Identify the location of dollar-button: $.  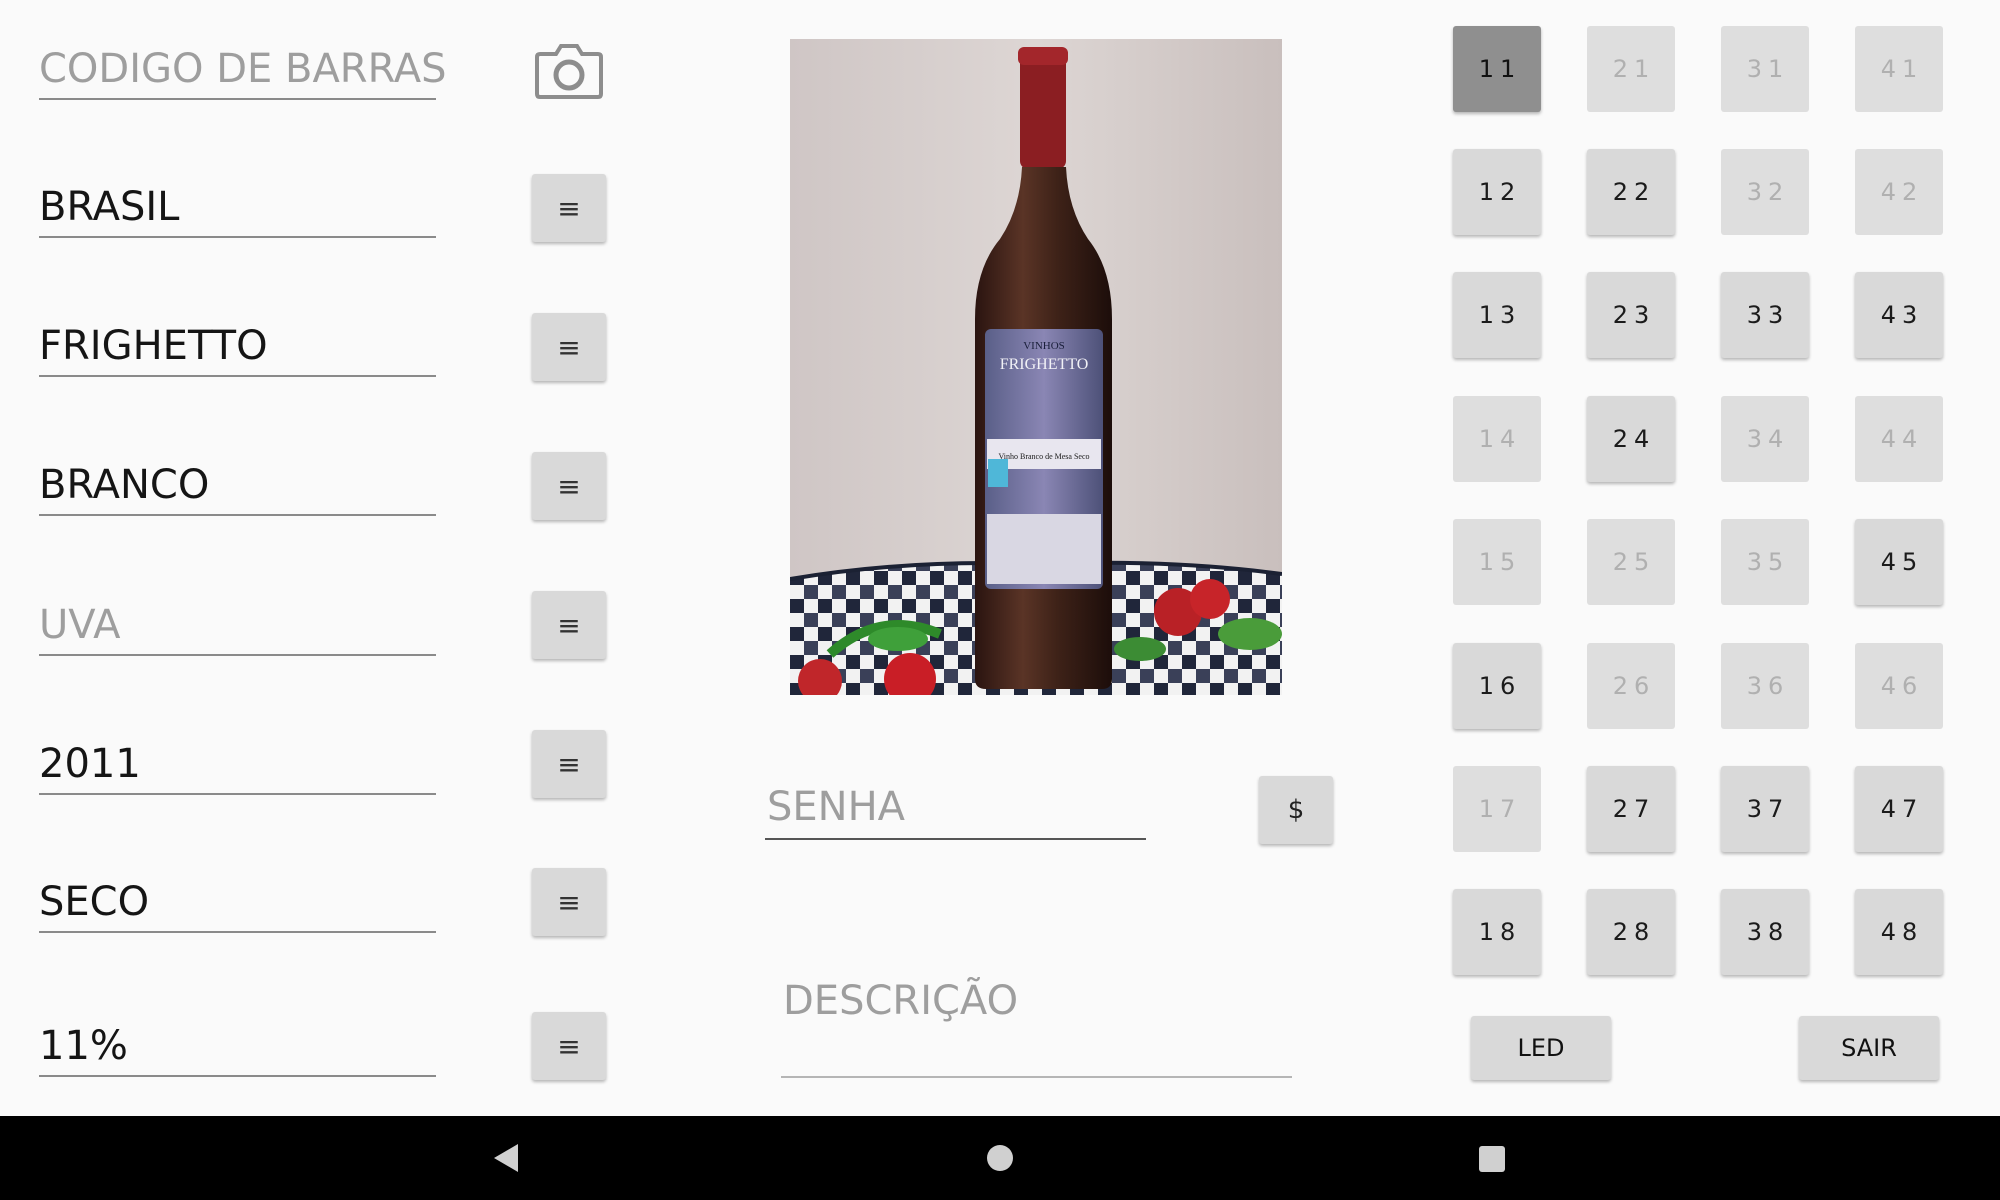
(1296, 810).